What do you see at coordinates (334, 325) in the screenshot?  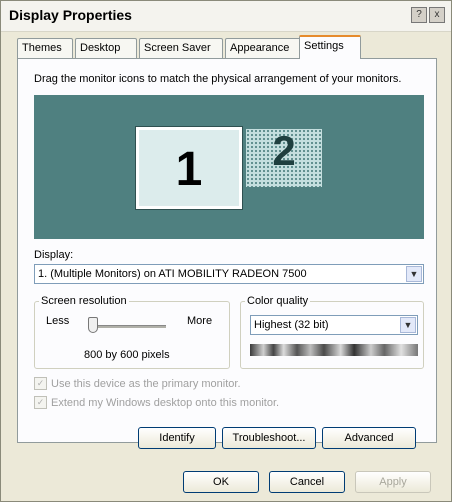 I see `color-quality-dropdown: Highest (32 bit) ▼` at bounding box center [334, 325].